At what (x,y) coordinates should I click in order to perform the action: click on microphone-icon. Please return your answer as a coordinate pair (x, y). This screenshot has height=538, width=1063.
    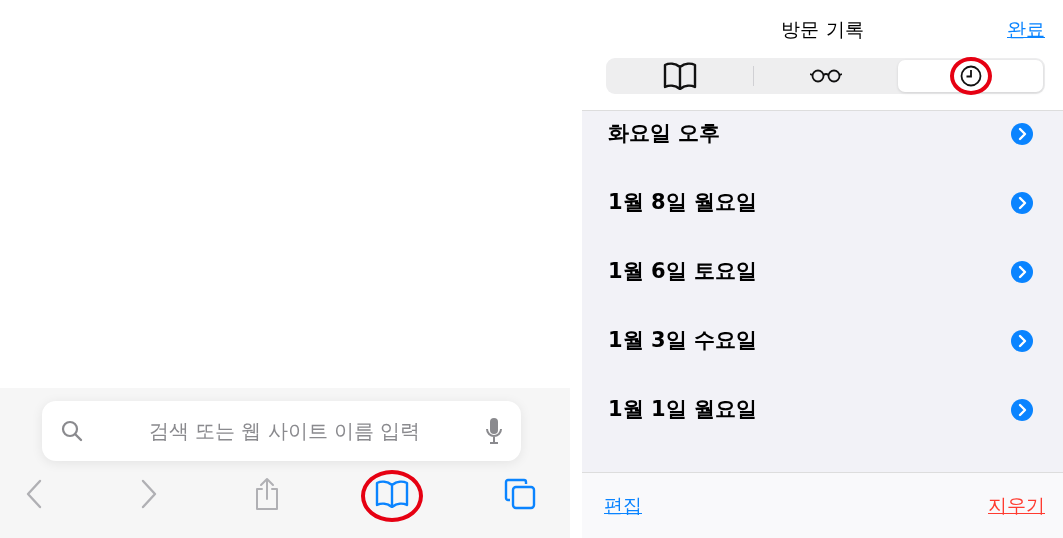
    Looking at the image, I should click on (494, 431).